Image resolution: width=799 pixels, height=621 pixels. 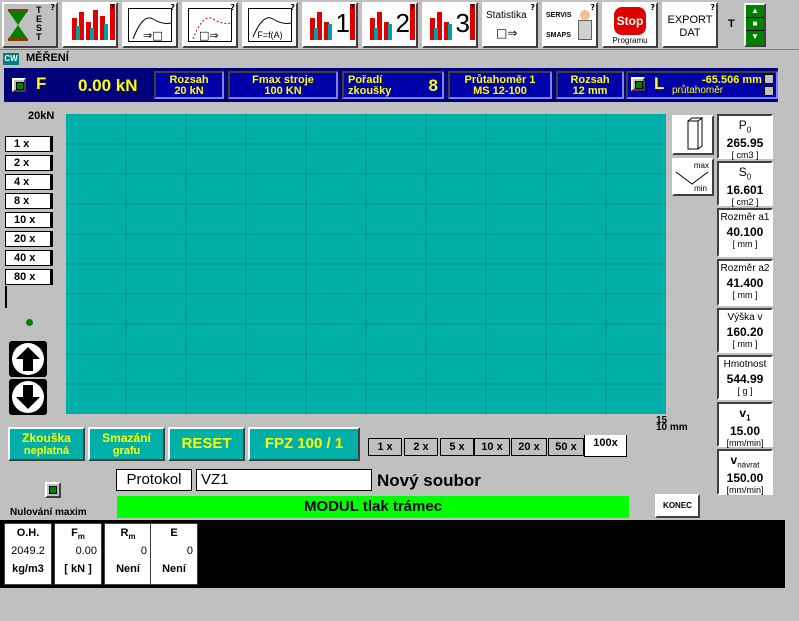 I want to click on force-letter: F, so click(x=41, y=83).